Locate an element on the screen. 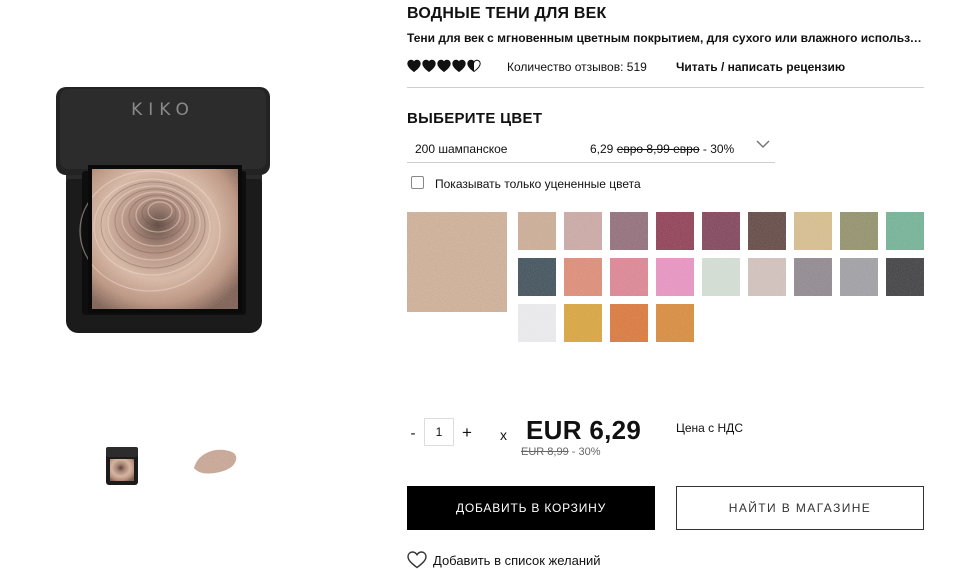  dropdown-price: 6,29 евро 8,99 евро - 30% is located at coordinates (662, 149).